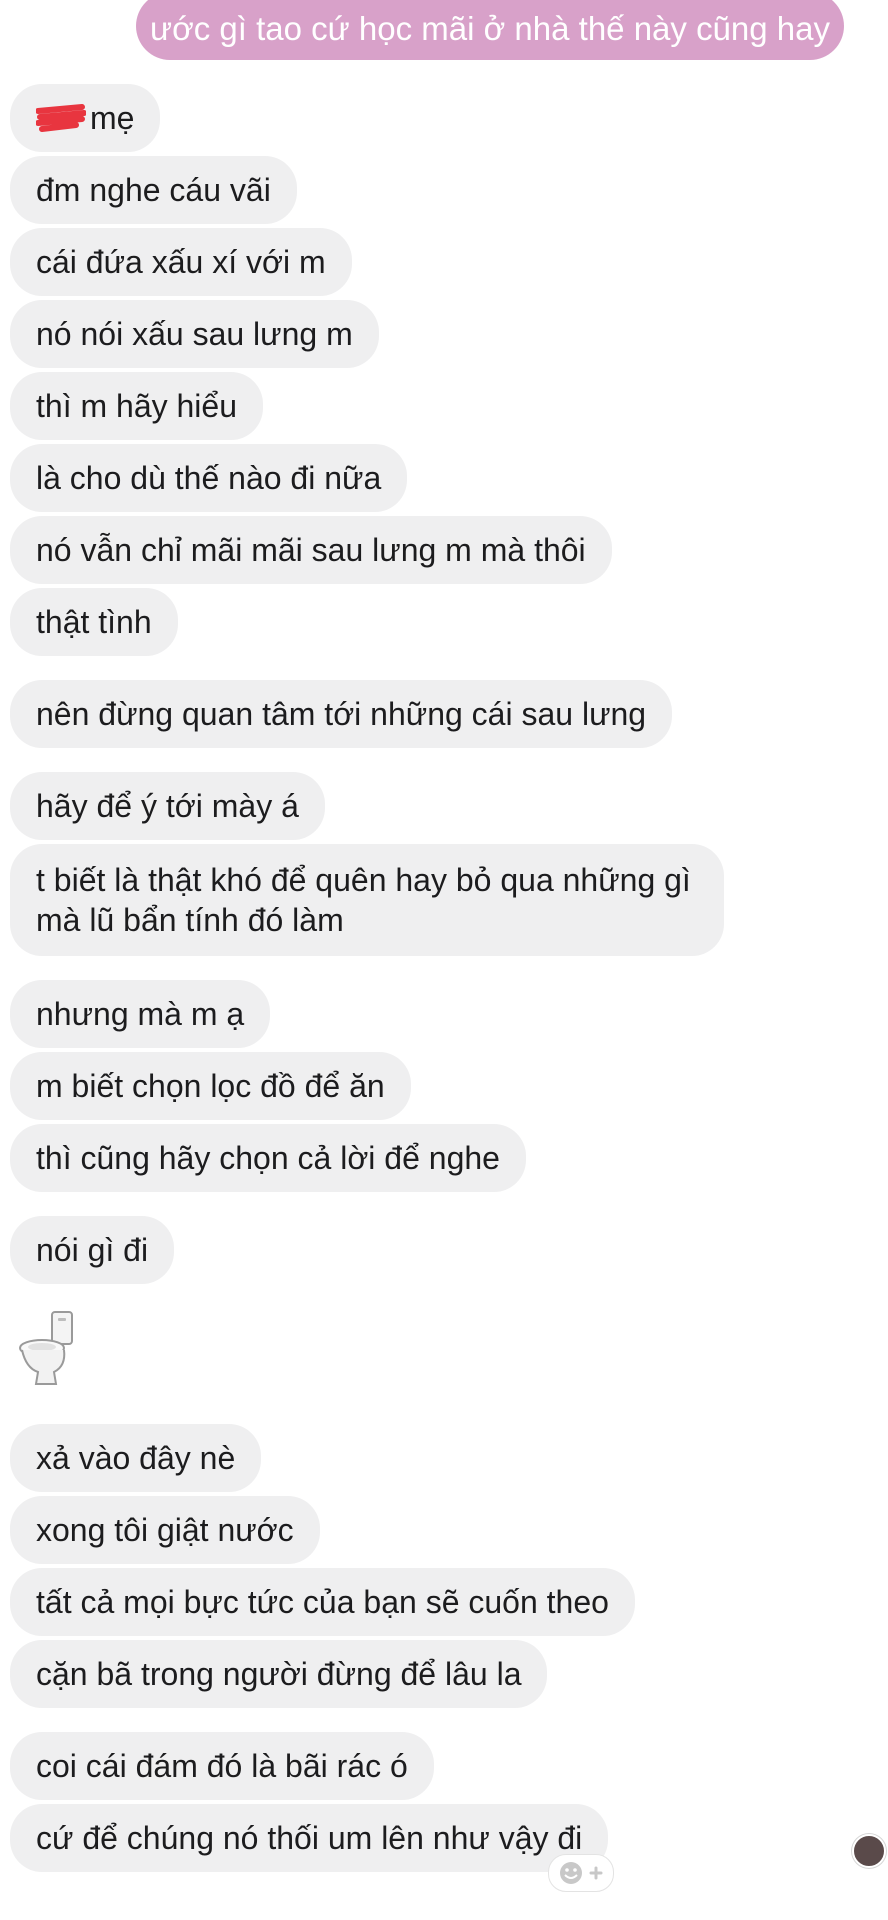  I want to click on received-message-bubble: nói gì đi, so click(92, 1250).